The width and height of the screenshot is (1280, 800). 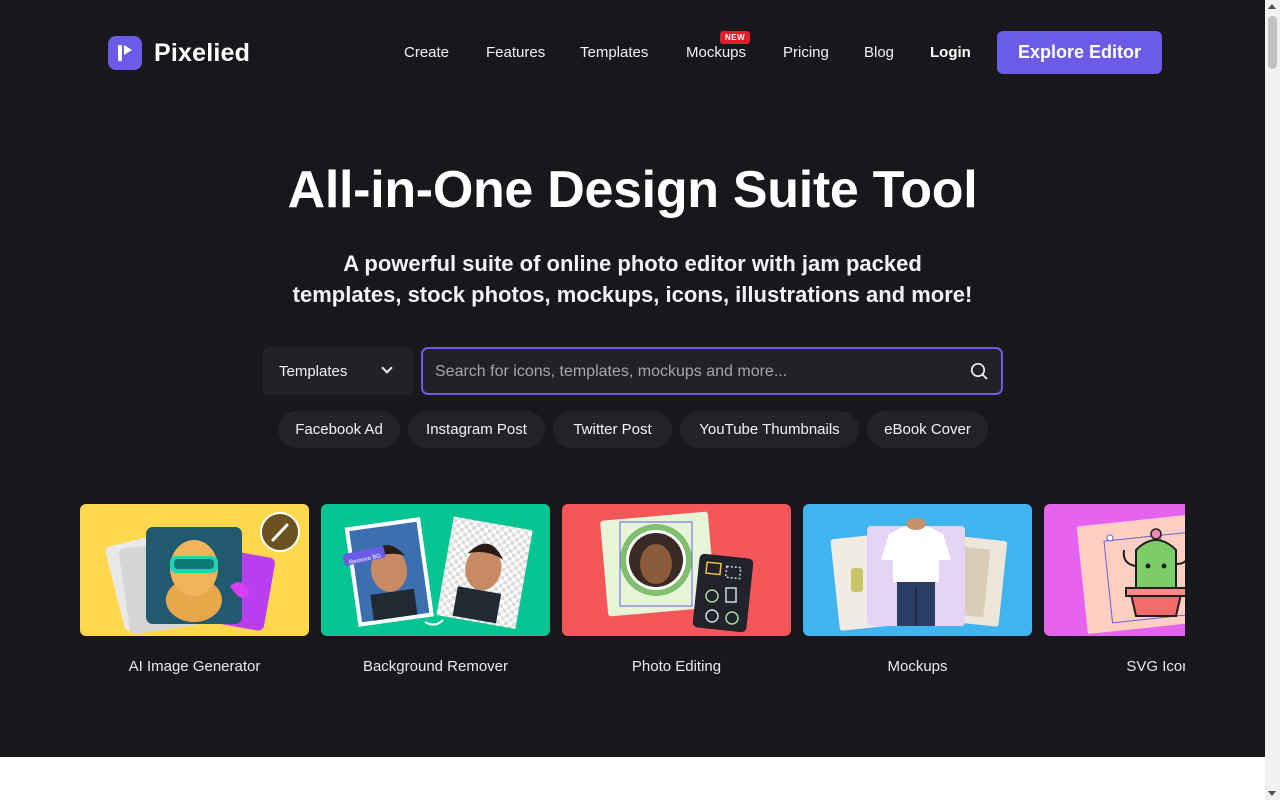 What do you see at coordinates (426, 52) in the screenshot?
I see `nav-create: Create` at bounding box center [426, 52].